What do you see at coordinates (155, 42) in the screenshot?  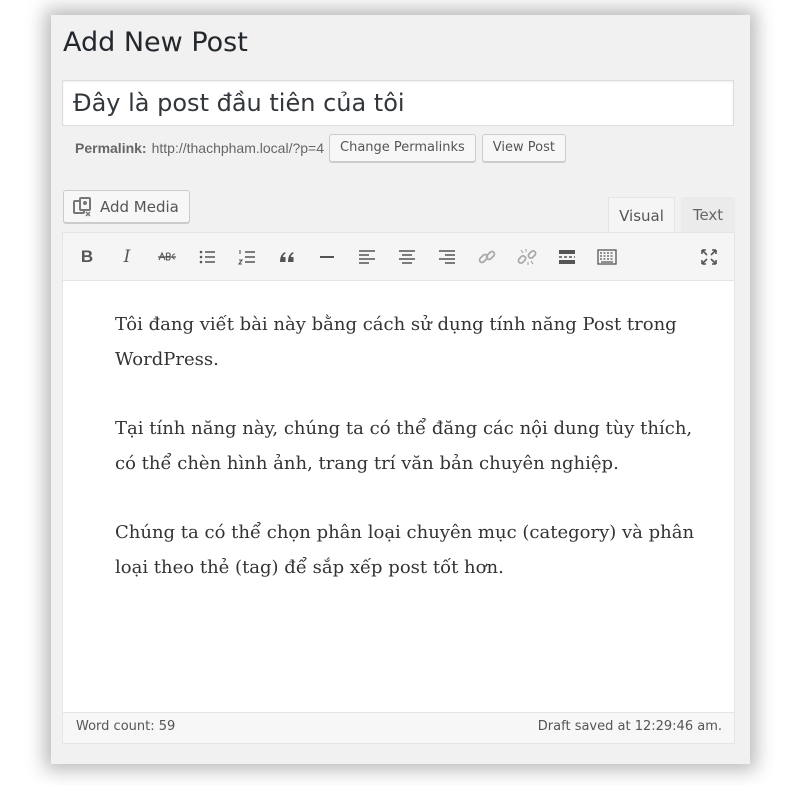 I see `page-title: Add New Post` at bounding box center [155, 42].